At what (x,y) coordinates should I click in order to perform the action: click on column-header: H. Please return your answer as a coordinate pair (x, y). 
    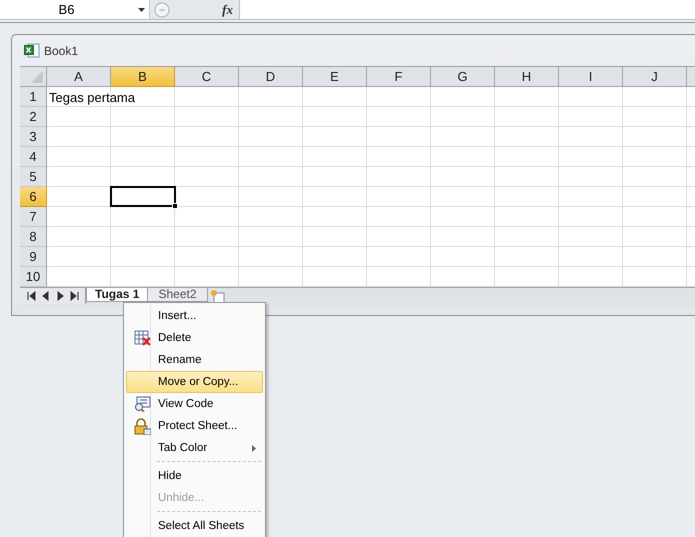
    Looking at the image, I should click on (527, 77).